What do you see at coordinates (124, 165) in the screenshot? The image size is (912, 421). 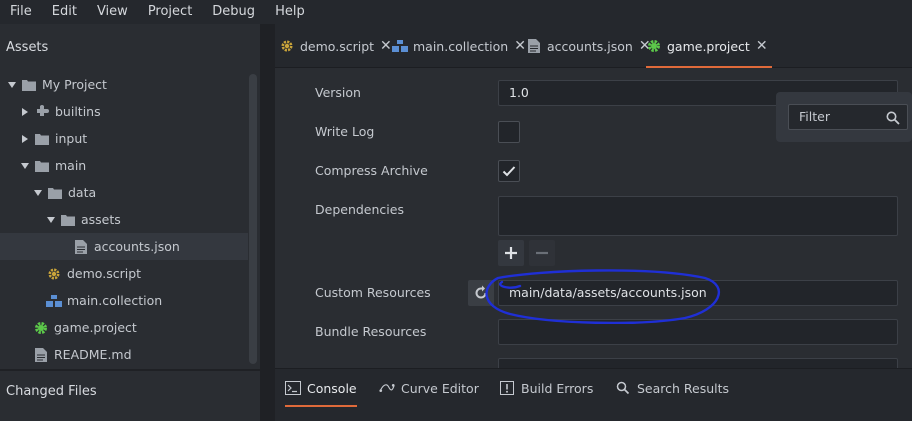 I see `tree-item-main: main` at bounding box center [124, 165].